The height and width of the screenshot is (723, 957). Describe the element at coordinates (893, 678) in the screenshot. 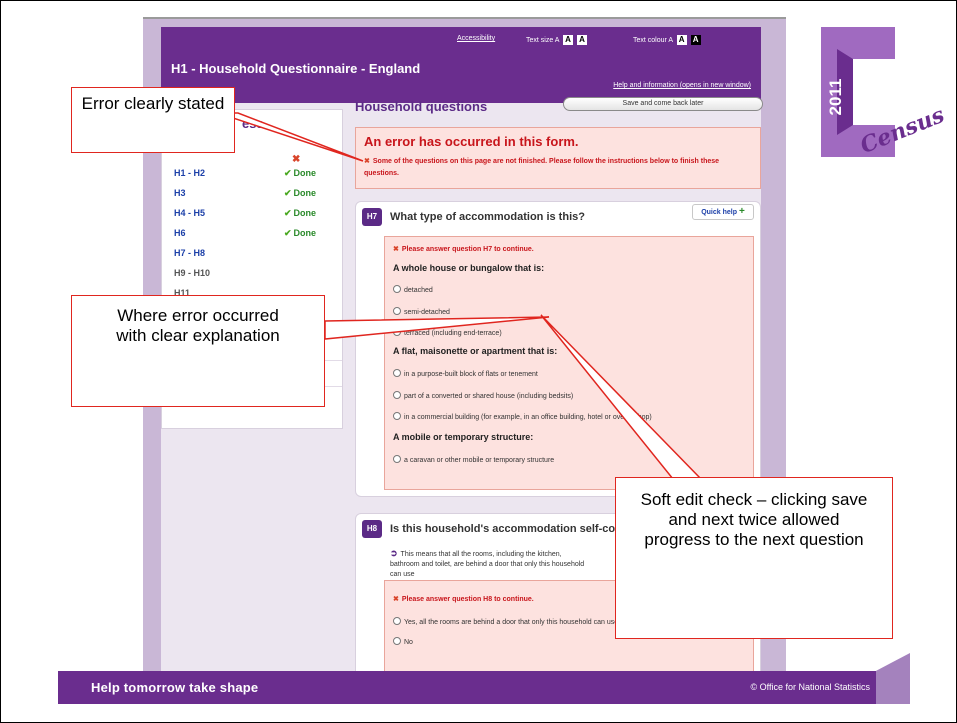

I see `banner-wedge` at that location.